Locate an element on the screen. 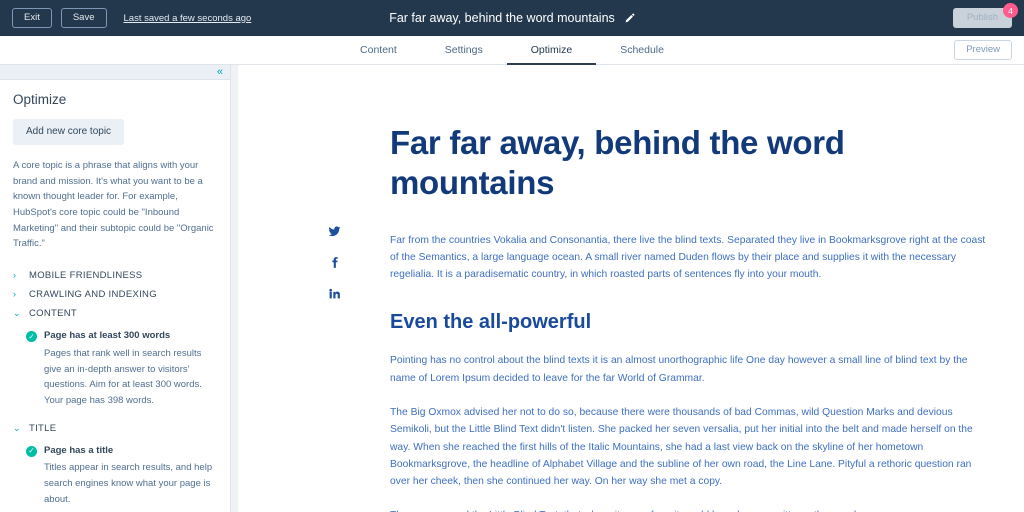 This screenshot has height=512, width=1024. article-h1: Far far away, behind the word mountains is located at coordinates (617, 163).